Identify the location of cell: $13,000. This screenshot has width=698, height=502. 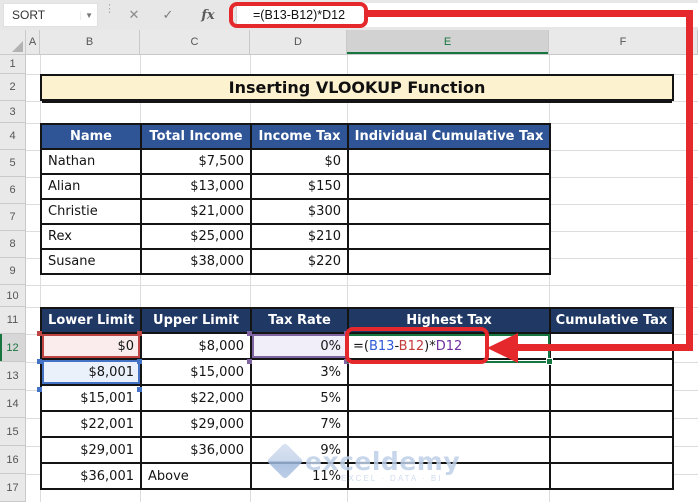
(197, 187).